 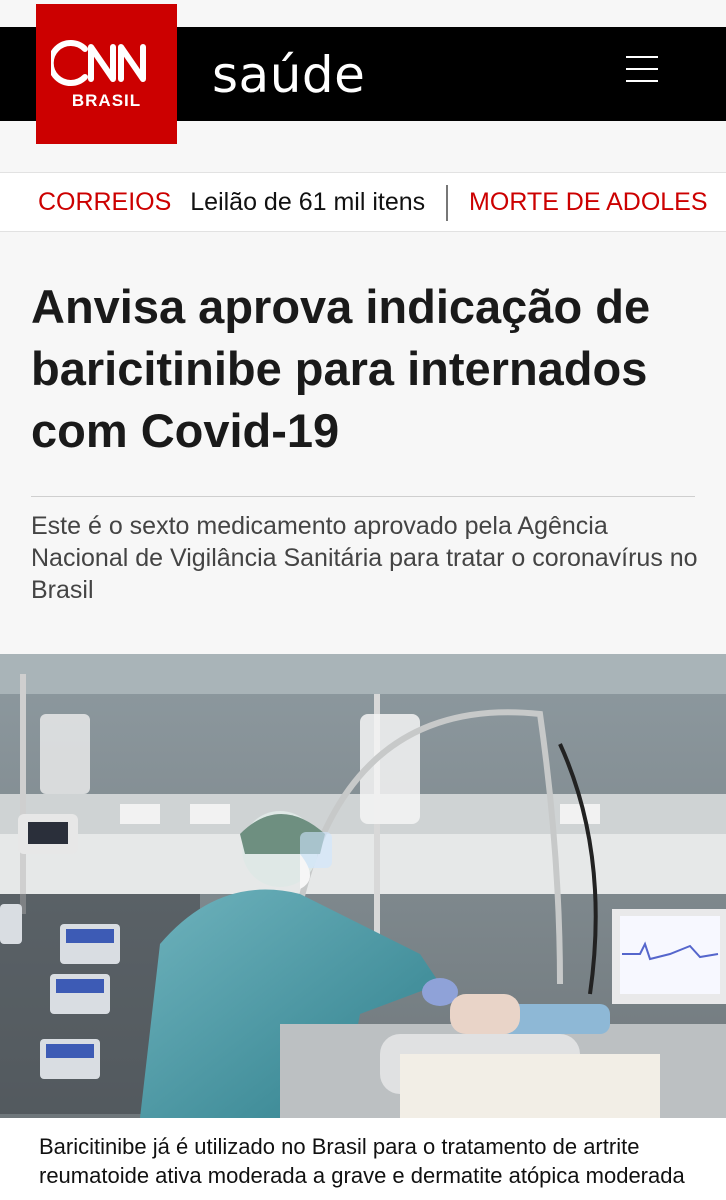 What do you see at coordinates (588, 202) in the screenshot?
I see `ticker-tag-morte: MORTE DE ADOLES` at bounding box center [588, 202].